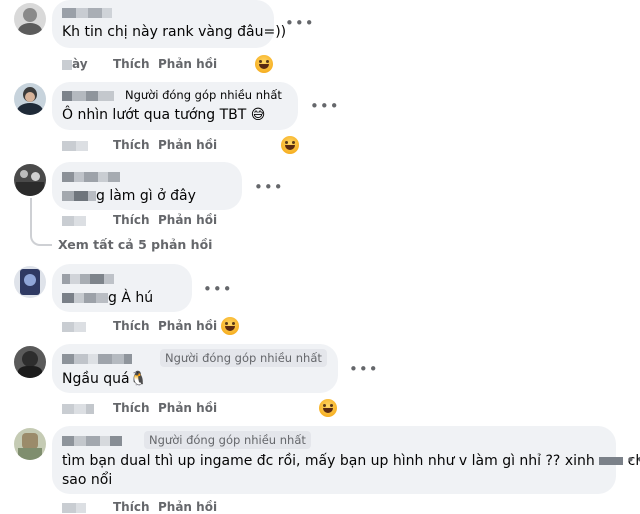 The height and width of the screenshot is (514, 640). What do you see at coordinates (147, 186) in the screenshot?
I see `comment-bubble: g làm gì ở đây` at bounding box center [147, 186].